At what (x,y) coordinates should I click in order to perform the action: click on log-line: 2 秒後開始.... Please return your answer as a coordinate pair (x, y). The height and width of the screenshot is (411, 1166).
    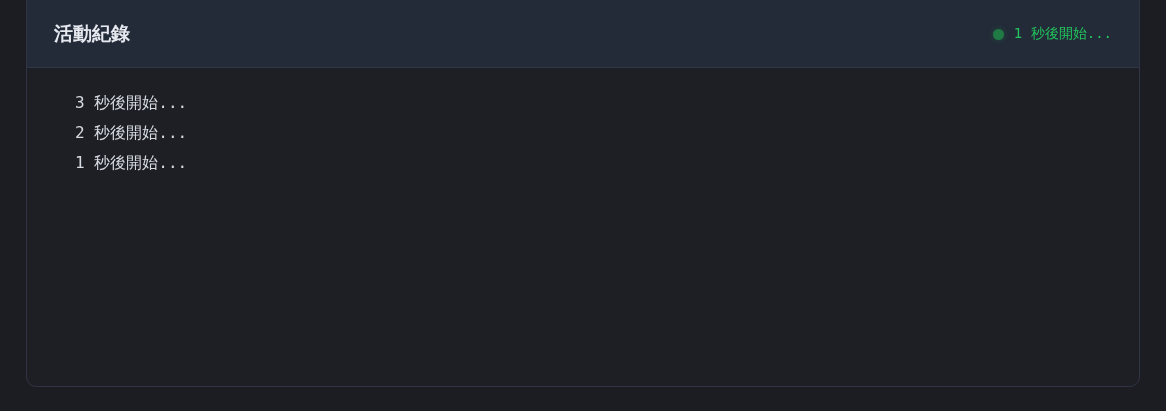
    Looking at the image, I should click on (132, 133).